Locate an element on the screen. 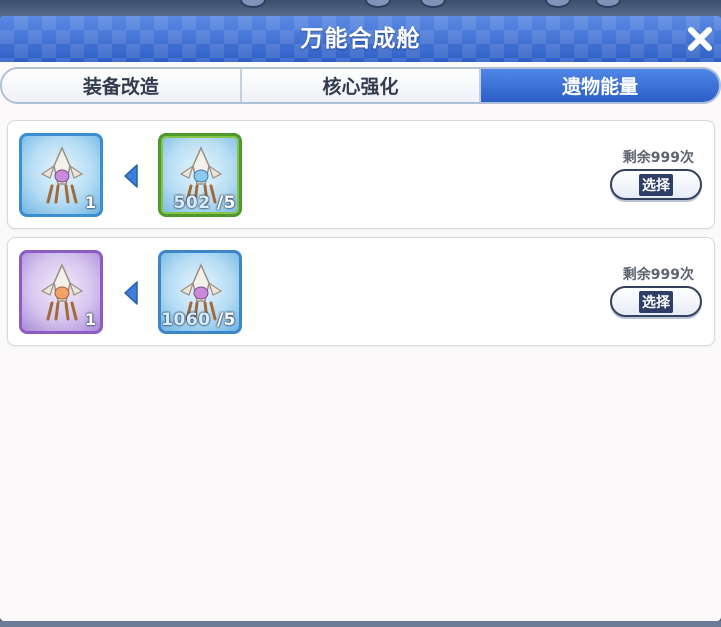  material-owned: 1060 is located at coordinates (186, 320).